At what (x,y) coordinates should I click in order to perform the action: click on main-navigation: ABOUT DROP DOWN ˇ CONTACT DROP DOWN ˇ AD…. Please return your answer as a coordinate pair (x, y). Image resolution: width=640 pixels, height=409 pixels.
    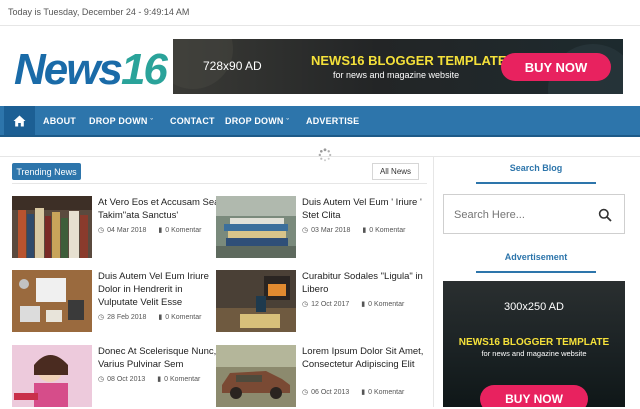
    Looking at the image, I should click on (320, 121).